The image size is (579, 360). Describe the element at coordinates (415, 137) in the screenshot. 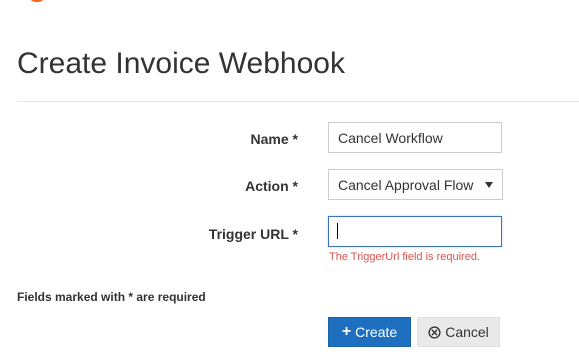

I see `name-input` at that location.